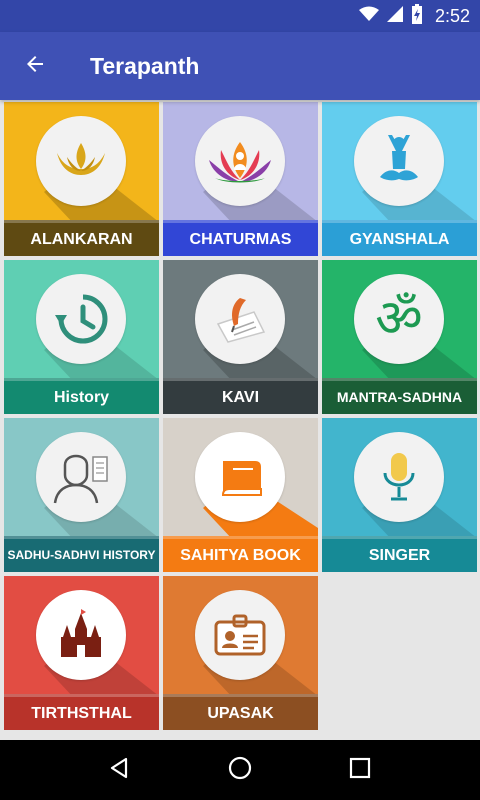 The image size is (480, 800). I want to click on system-nav-bar, so click(240, 770).